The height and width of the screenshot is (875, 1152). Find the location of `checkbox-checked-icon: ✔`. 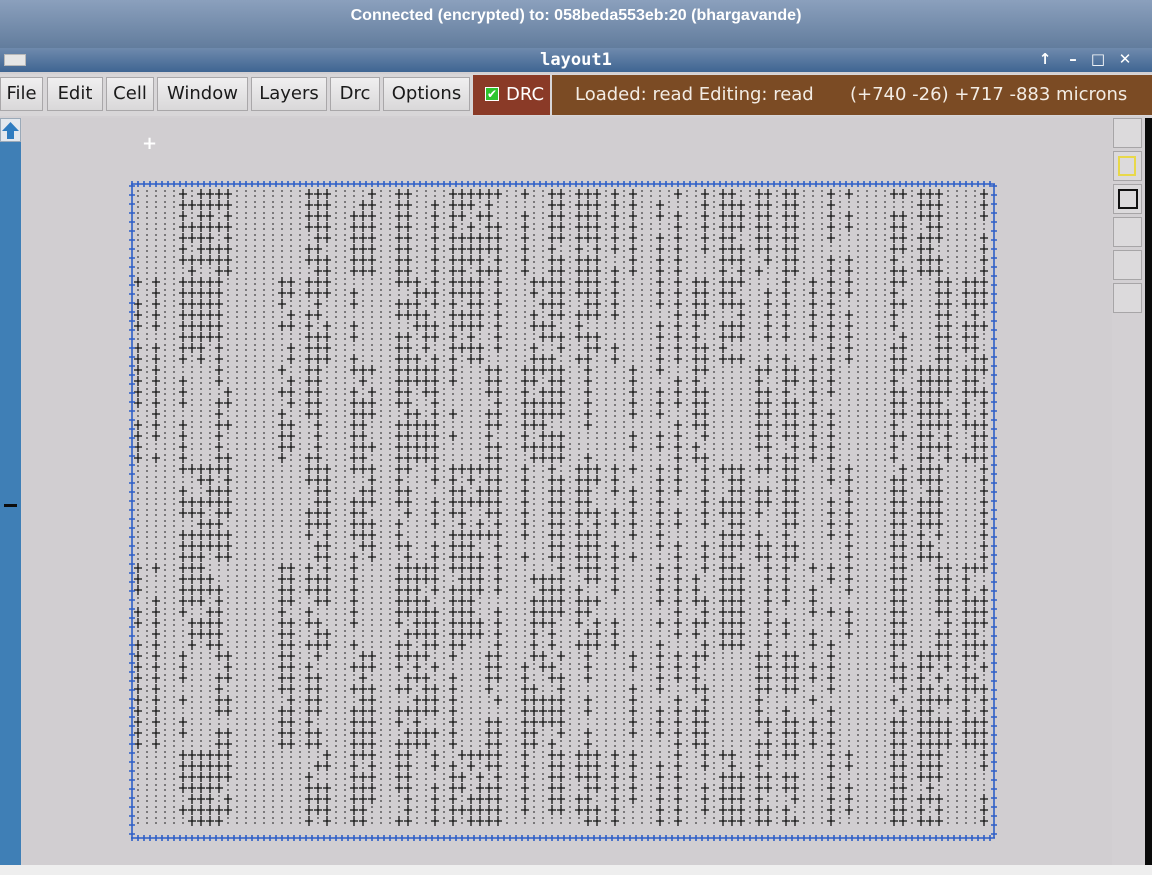

checkbox-checked-icon: ✔ is located at coordinates (492, 94).